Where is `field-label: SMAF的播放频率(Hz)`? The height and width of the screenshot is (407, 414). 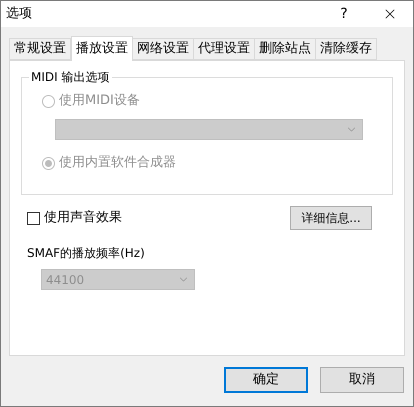 field-label: SMAF的播放频率(Hz) is located at coordinates (86, 253).